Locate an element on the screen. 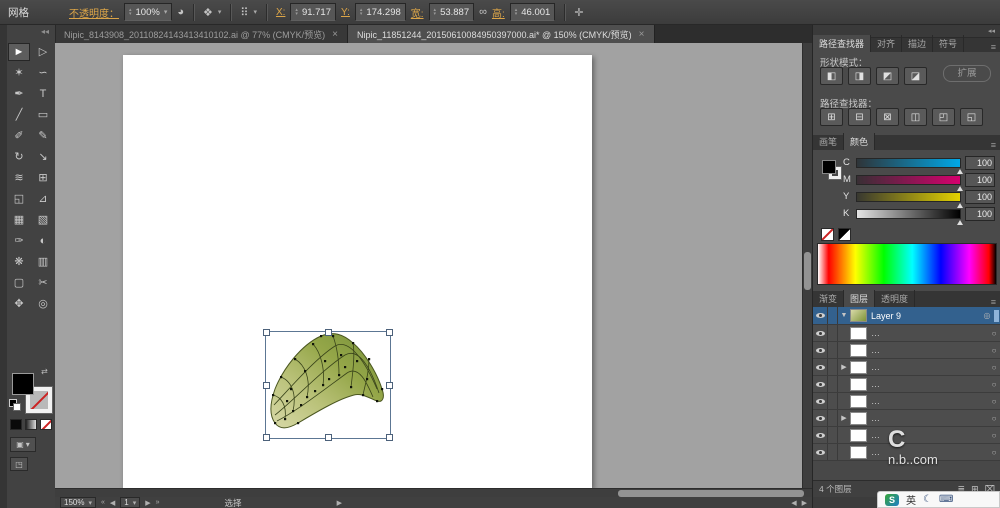 The height and width of the screenshot is (508, 1000). chevron-down-icon: ▾ is located at coordinates (166, 12).